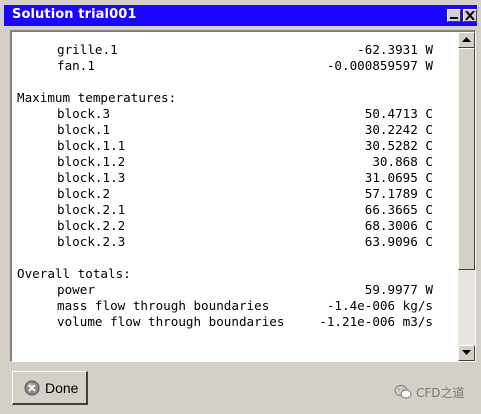 The height and width of the screenshot is (414, 481). I want to click on result-value: 57.1789 C, so click(398, 193).